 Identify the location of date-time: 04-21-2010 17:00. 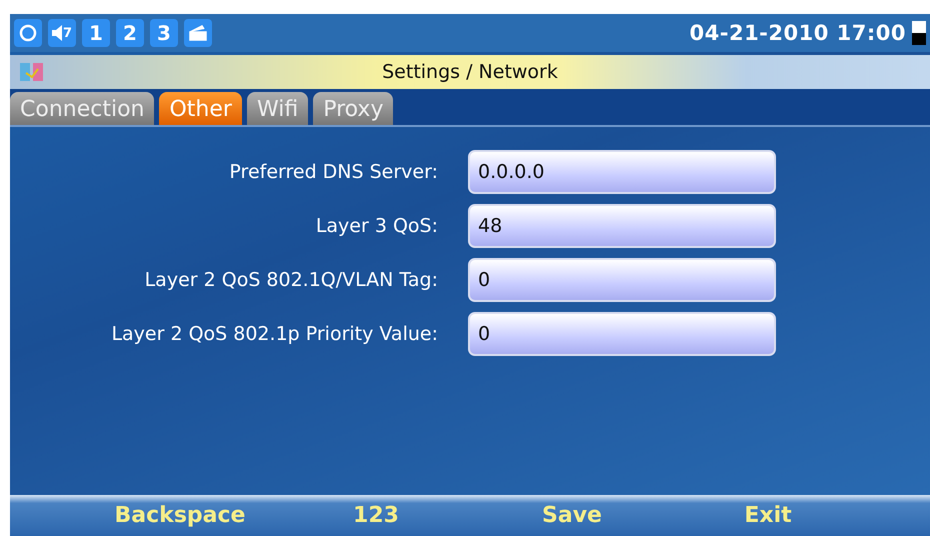
(798, 33).